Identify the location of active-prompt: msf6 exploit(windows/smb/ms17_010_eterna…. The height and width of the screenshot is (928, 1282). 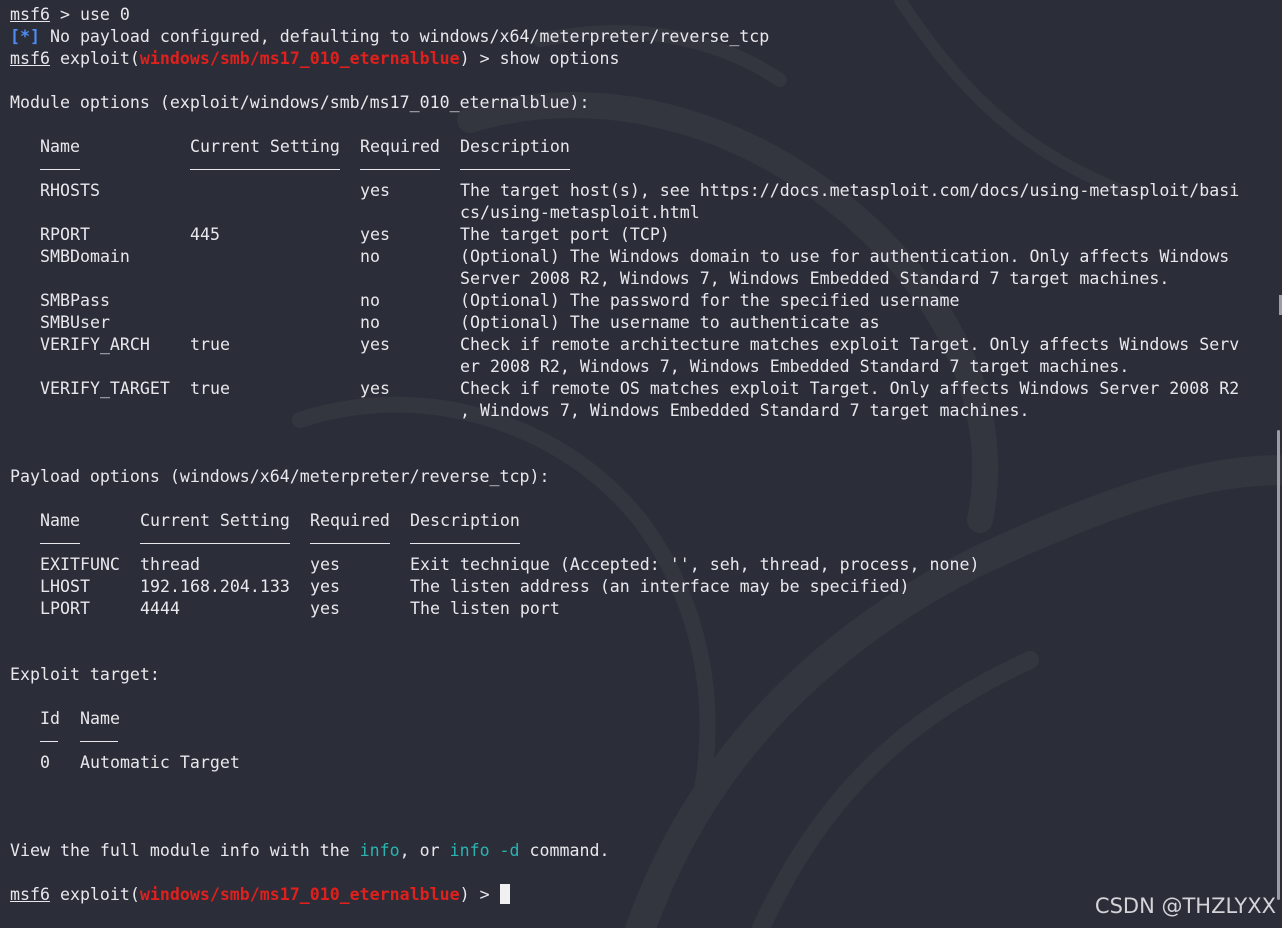
(260, 895).